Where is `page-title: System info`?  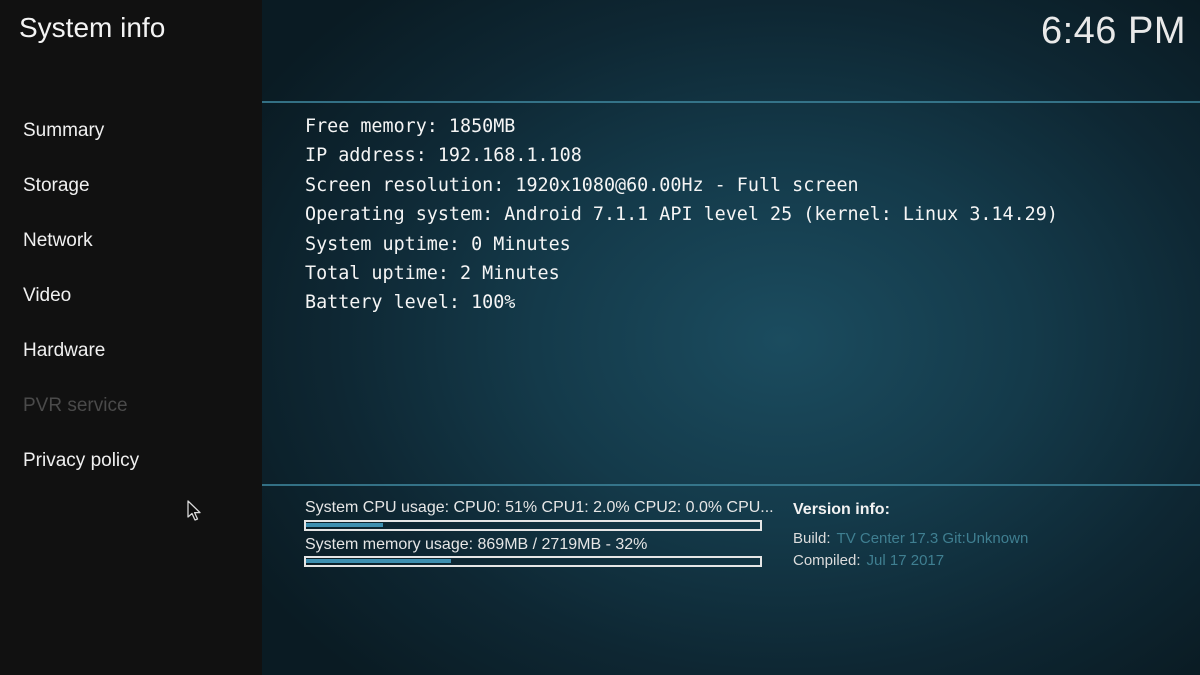
page-title: System info is located at coordinates (92, 27).